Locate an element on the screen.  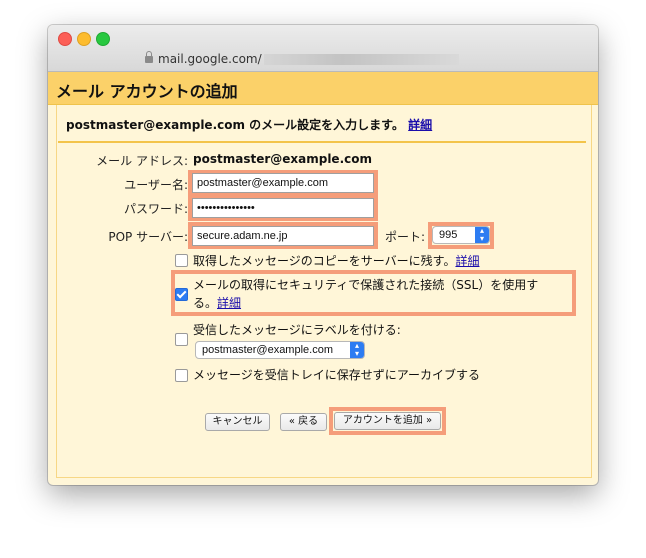
lock-icon is located at coordinates (149, 57).